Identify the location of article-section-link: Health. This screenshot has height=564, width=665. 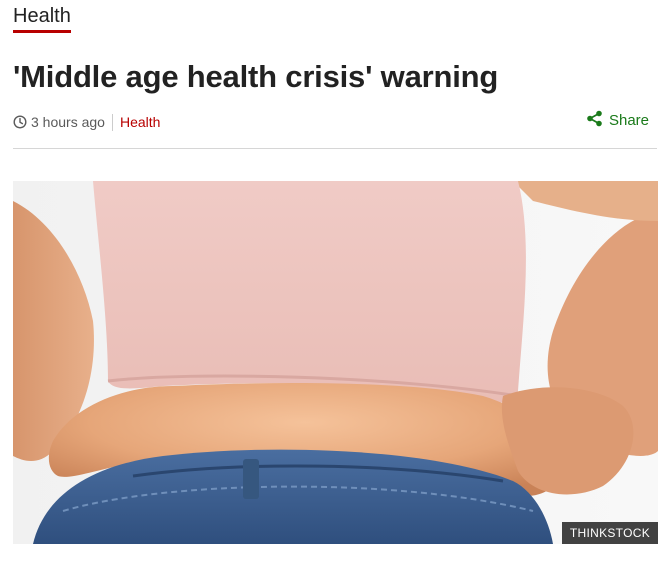
(140, 122).